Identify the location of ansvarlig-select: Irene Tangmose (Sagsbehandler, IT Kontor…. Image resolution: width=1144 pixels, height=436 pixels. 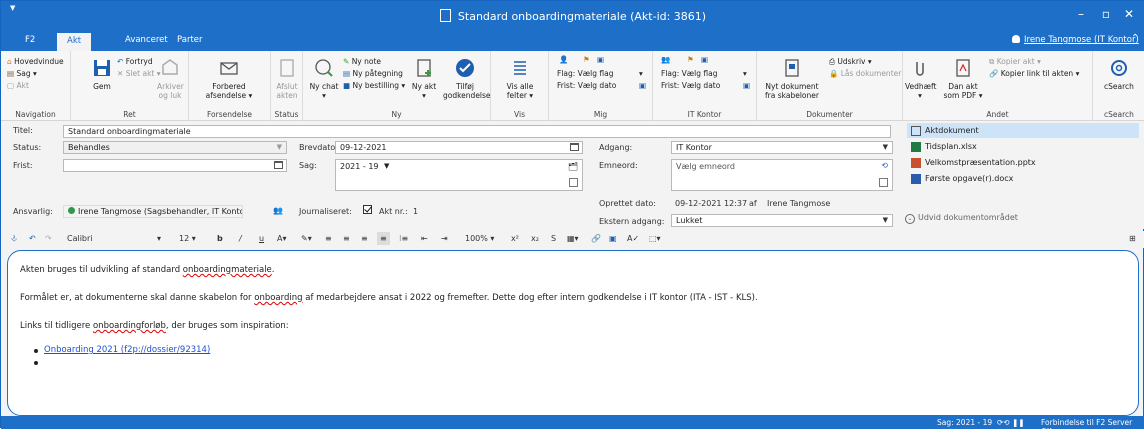
(153, 211).